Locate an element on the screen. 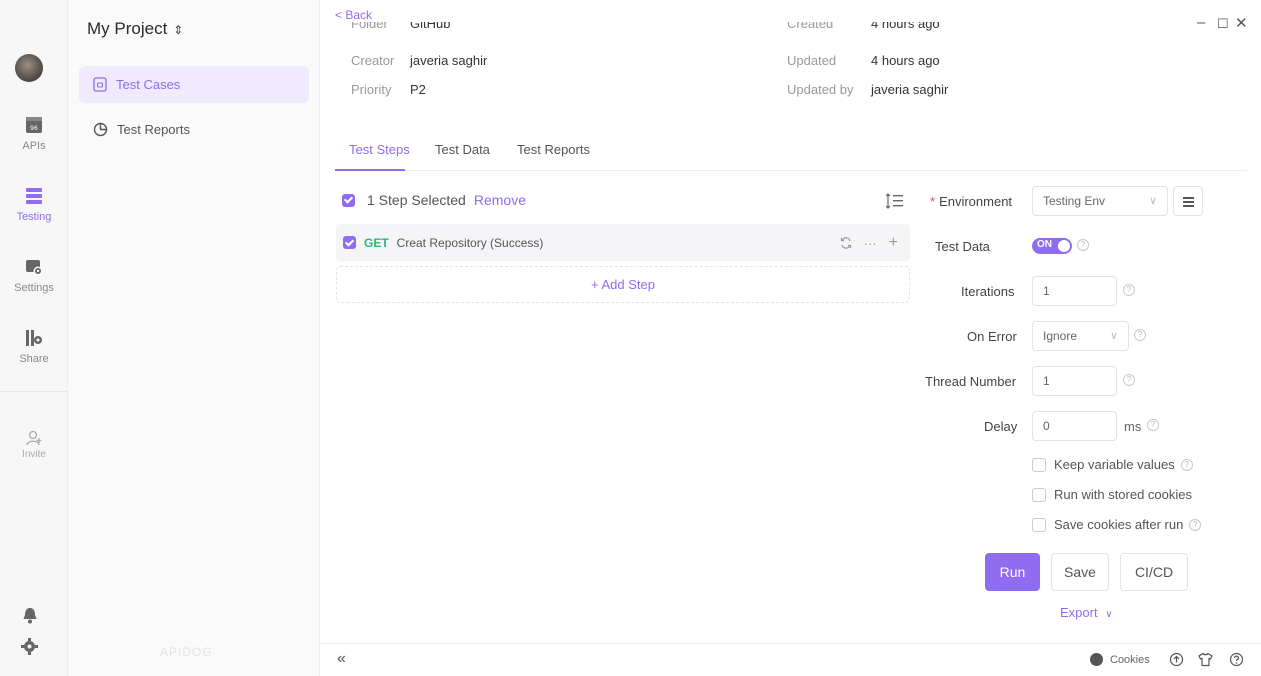 The height and width of the screenshot is (676, 1261). project-switcher: My Project ⇕ is located at coordinates (135, 29).